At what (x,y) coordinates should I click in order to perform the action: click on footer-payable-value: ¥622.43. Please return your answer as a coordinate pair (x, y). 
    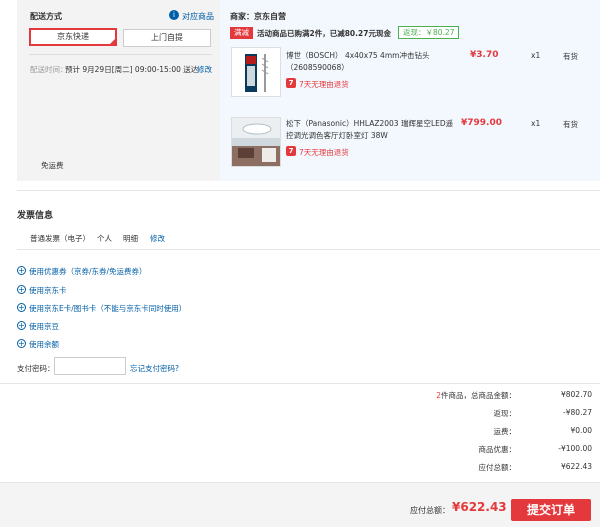
    Looking at the image, I should click on (479, 507).